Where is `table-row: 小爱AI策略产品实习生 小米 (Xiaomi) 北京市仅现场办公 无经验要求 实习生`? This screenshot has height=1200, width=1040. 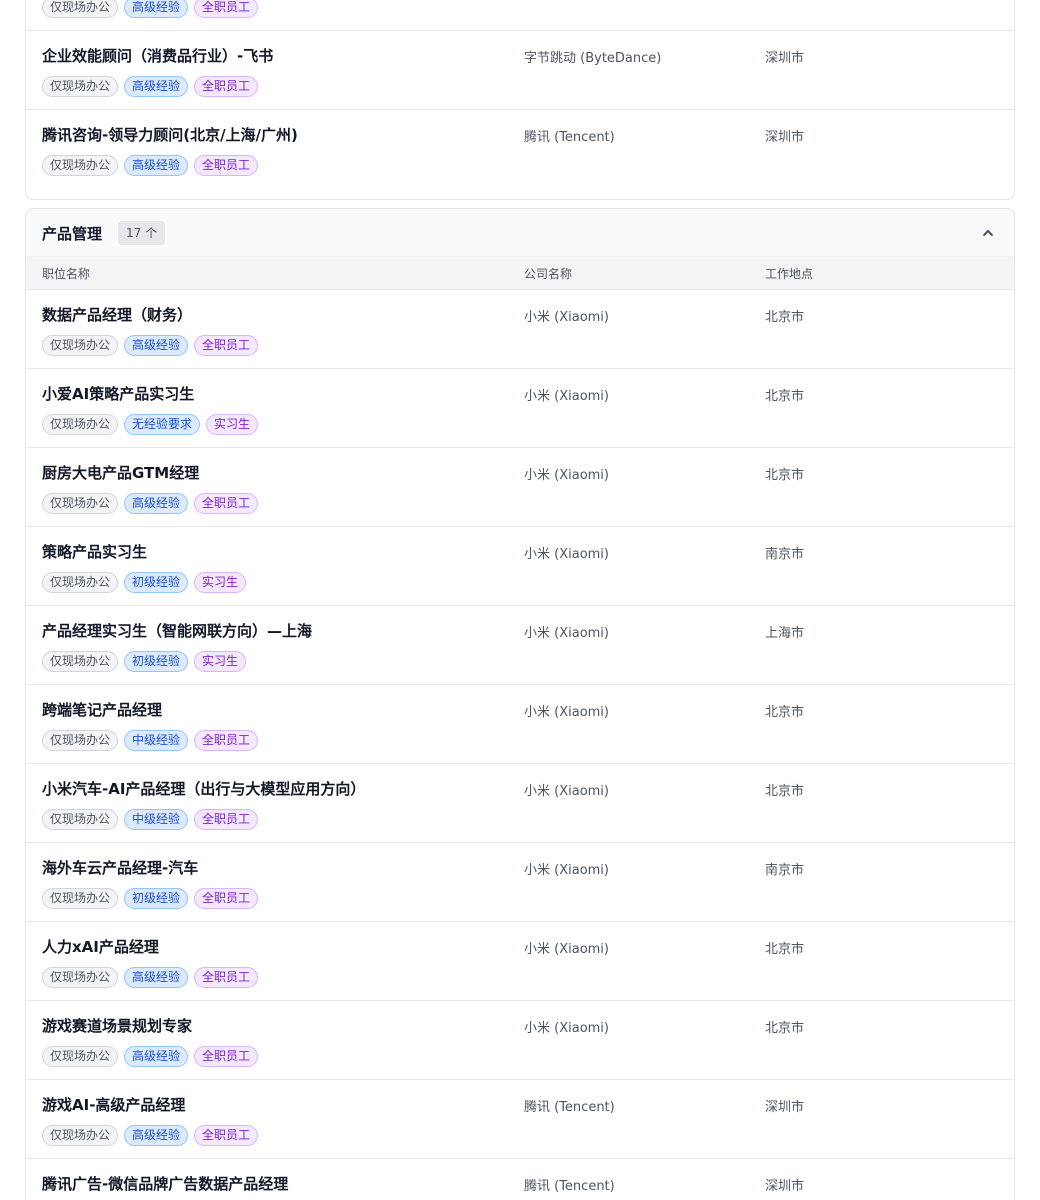 table-row: 小爱AI策略产品实习生 小米 (Xiaomi) 北京市仅现场办公 无经验要求 实习生 is located at coordinates (520, 408).